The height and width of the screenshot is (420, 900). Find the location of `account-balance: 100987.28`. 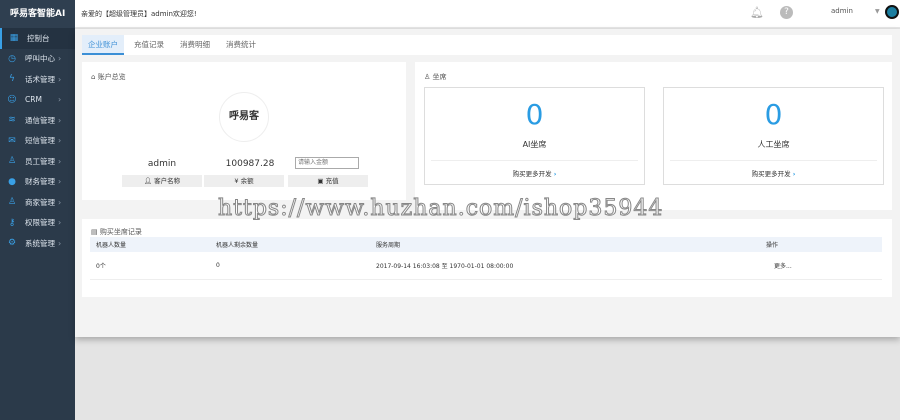

account-balance: 100987.28 is located at coordinates (250, 164).